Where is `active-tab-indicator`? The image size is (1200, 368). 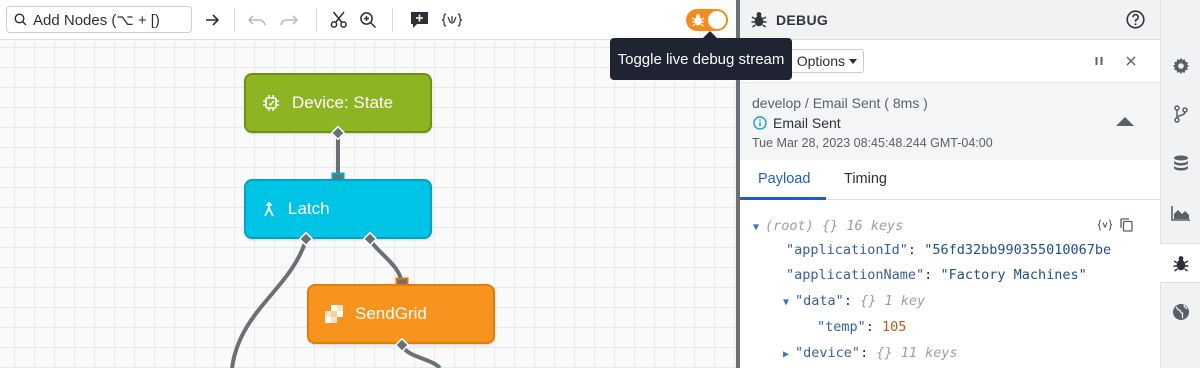
active-tab-indicator is located at coordinates (783, 198).